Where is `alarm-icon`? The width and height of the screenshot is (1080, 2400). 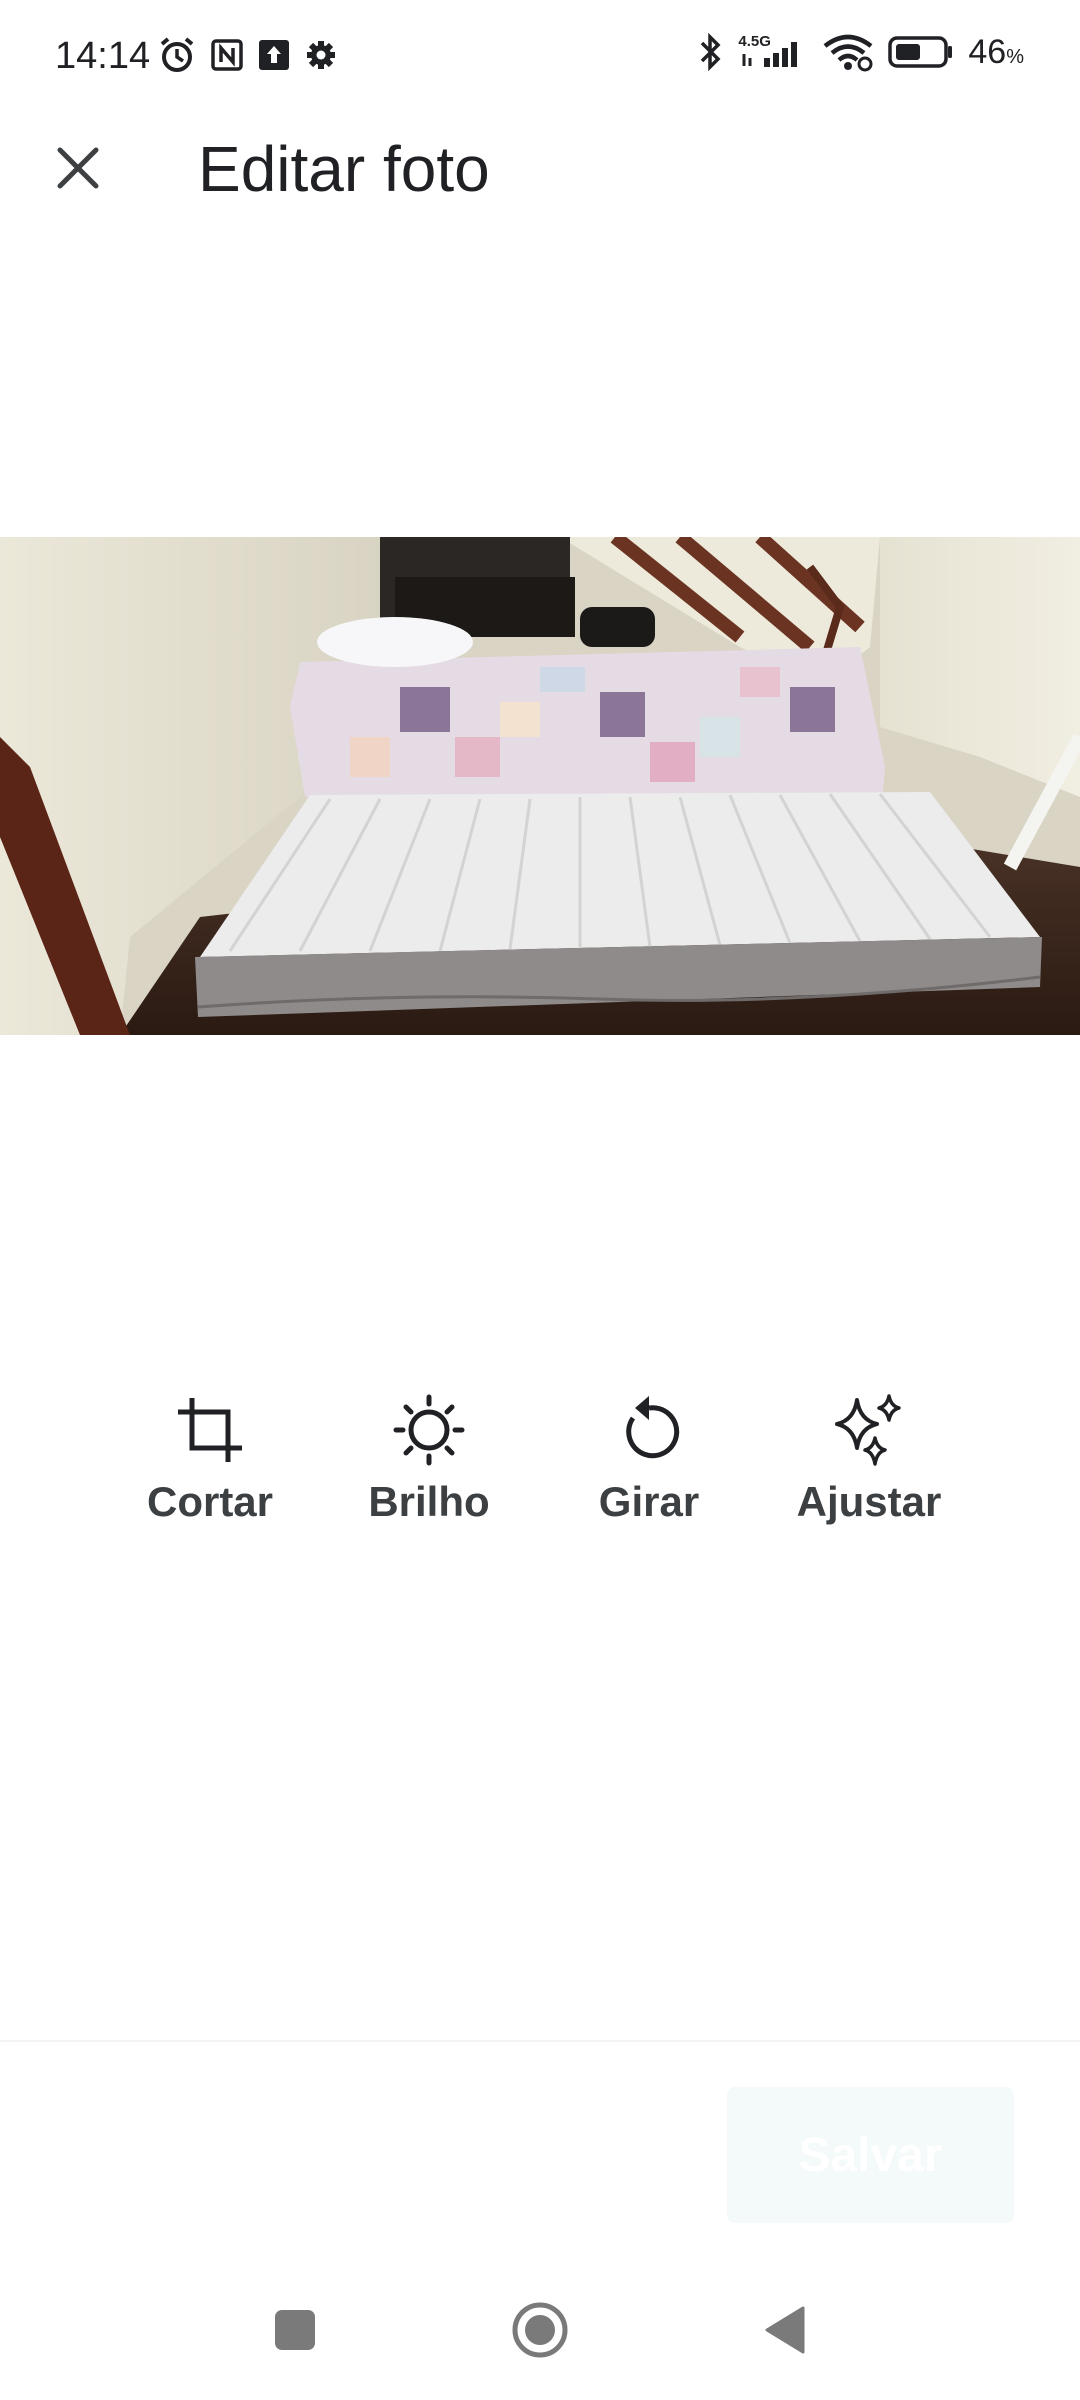
alarm-icon is located at coordinates (177, 54).